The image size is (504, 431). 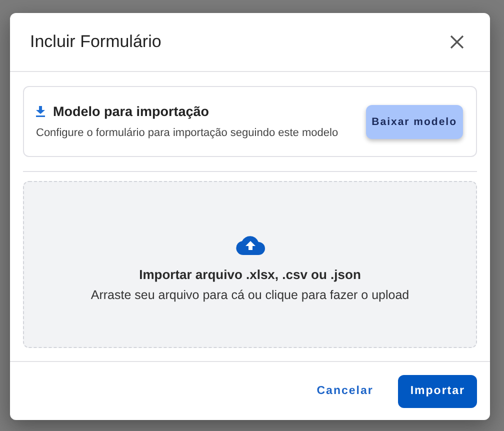 What do you see at coordinates (187, 133) in the screenshot?
I see `template-description: Configure o formulário para importação seguindo este modelo` at bounding box center [187, 133].